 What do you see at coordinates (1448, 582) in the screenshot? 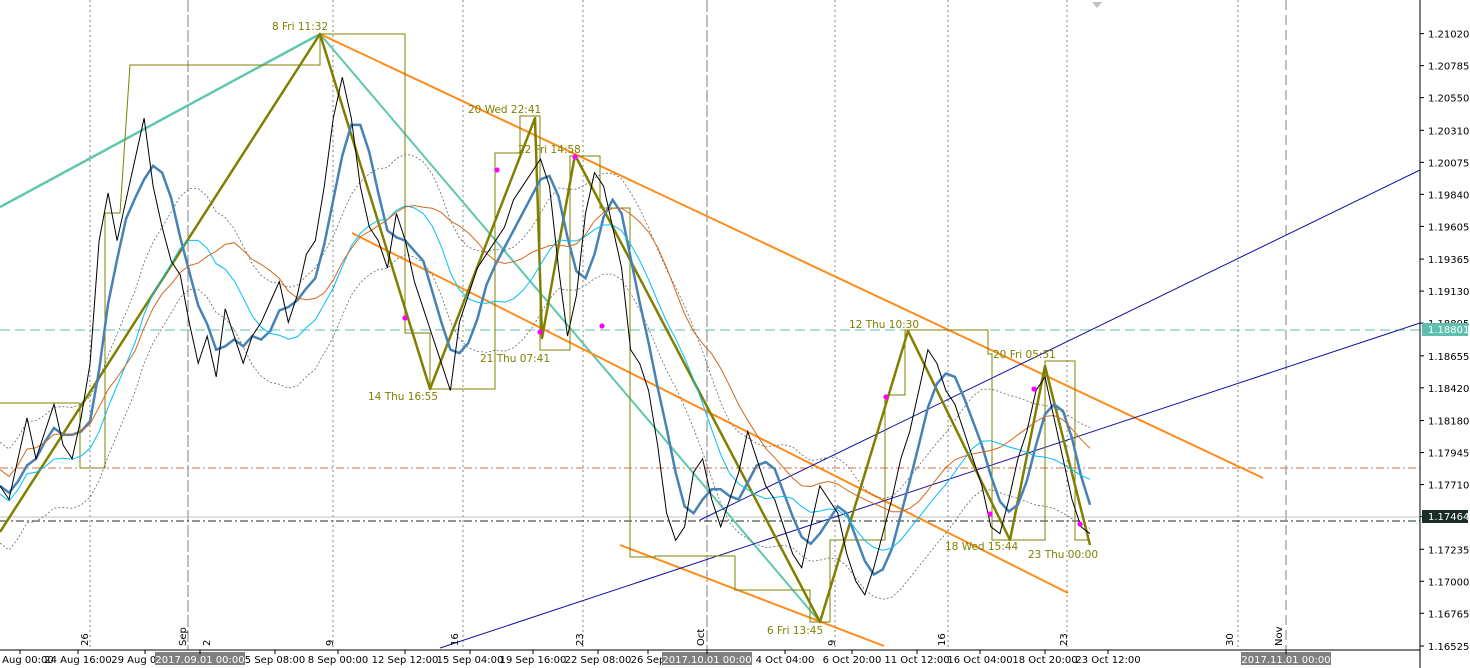
I see `y-tick-label: 1.17000` at bounding box center [1448, 582].